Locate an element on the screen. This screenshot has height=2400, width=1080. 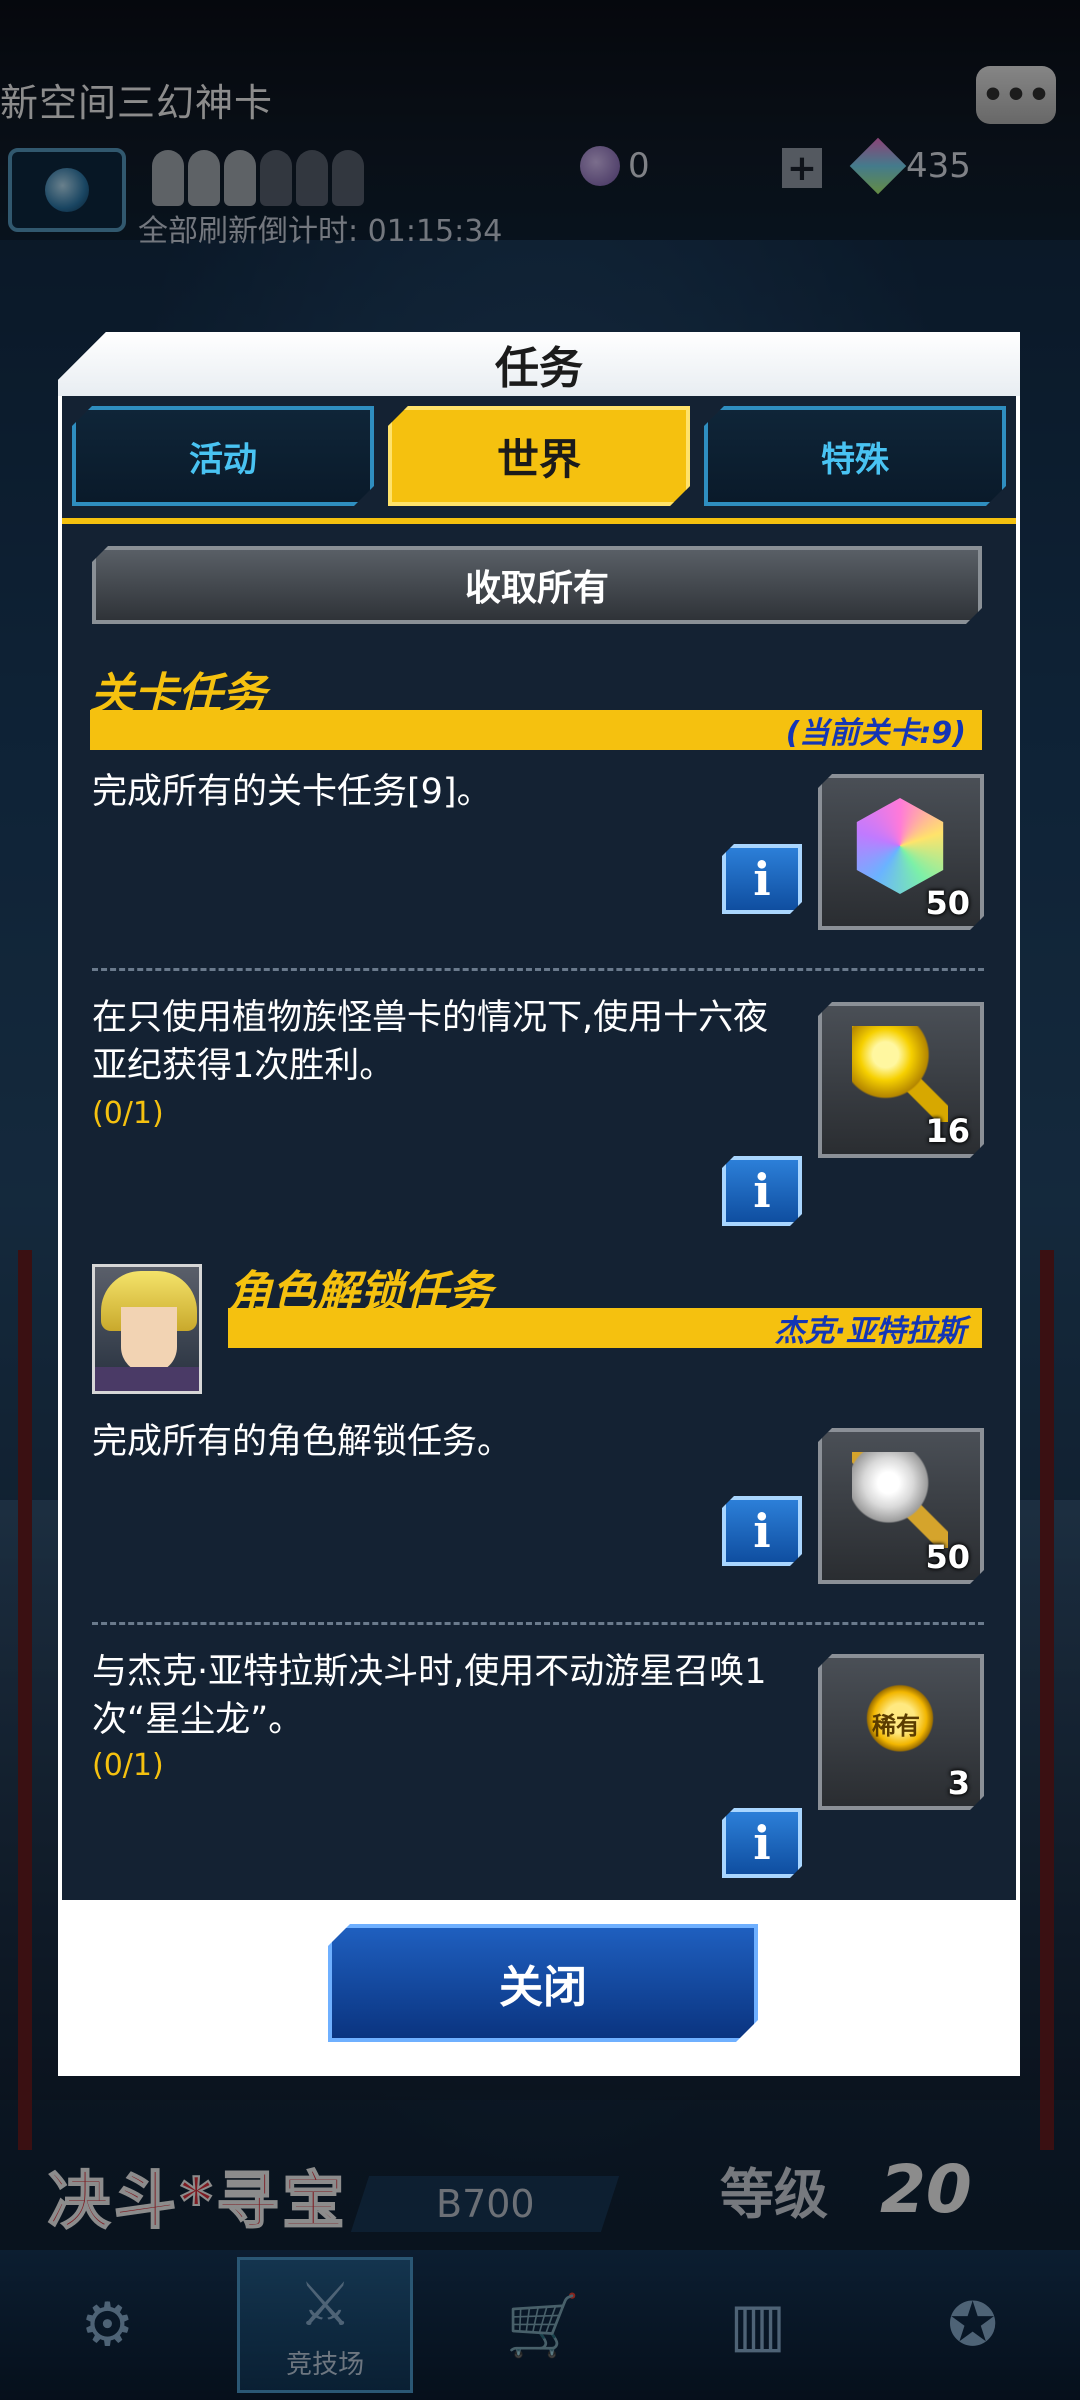
mission-text: 完成所有的关卡任务[9]。 is located at coordinates (292, 792).